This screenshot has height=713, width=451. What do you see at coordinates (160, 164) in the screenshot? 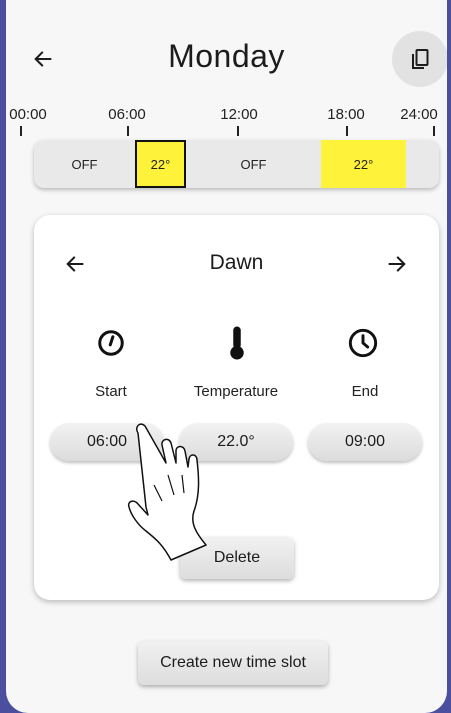
I see `segment-selected: 22°` at bounding box center [160, 164].